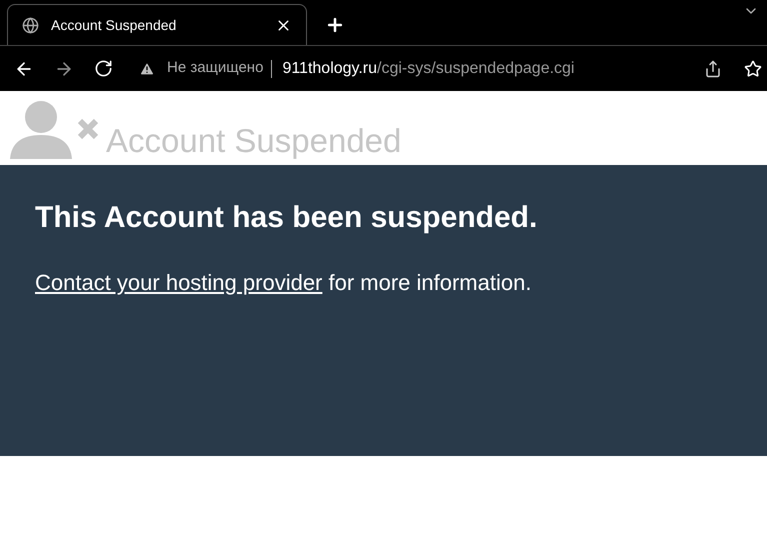 This screenshot has height=545, width=767. Describe the element at coordinates (254, 141) in the screenshot. I see `header-title: Account Suspended` at that location.